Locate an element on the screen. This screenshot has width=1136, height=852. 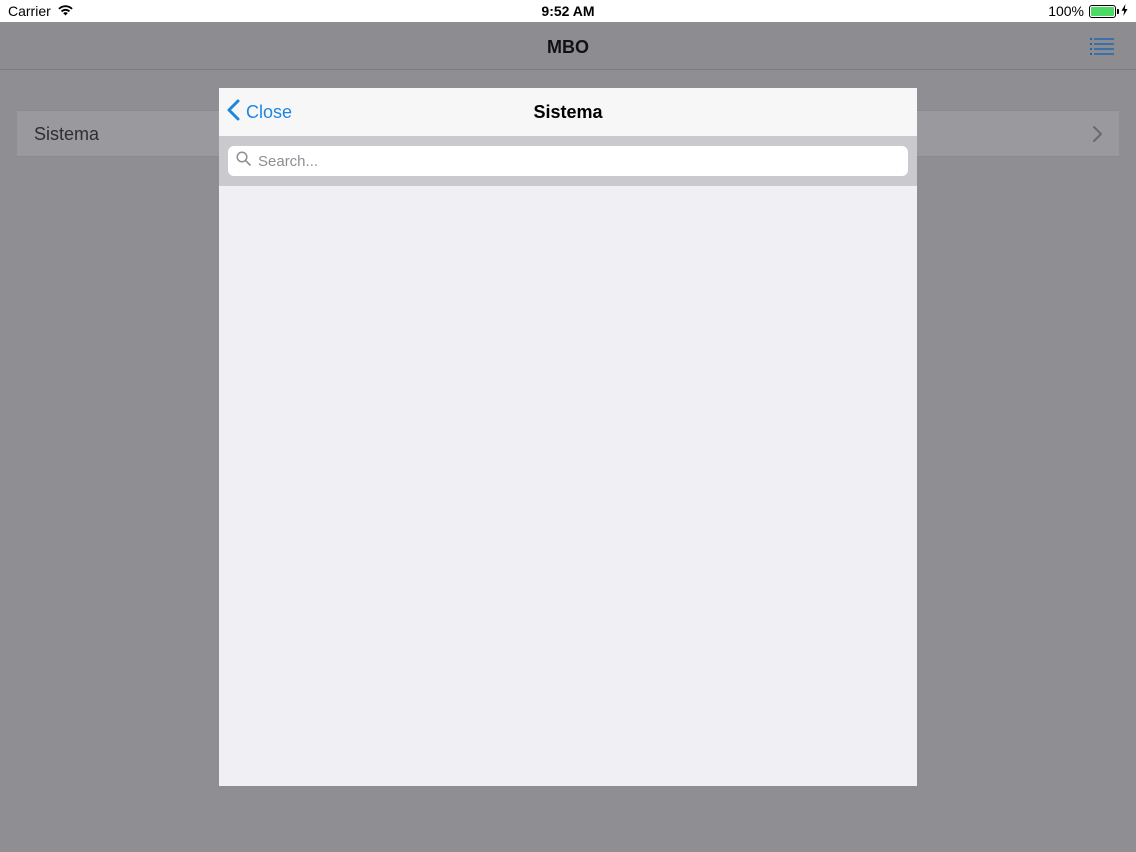
search-icon is located at coordinates (243, 161).